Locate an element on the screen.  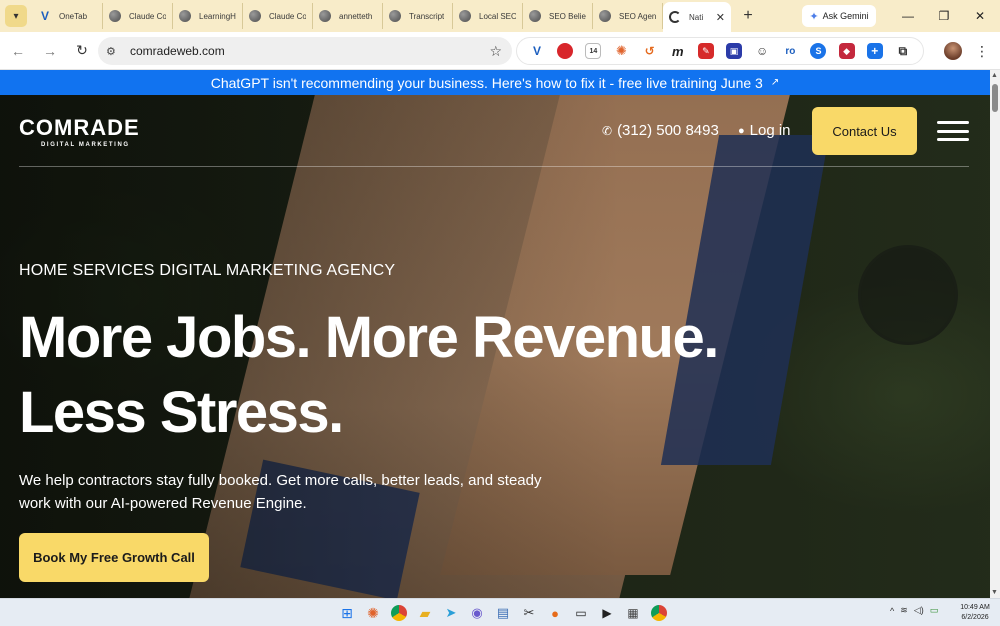
page-scrollbar: ▲ ▼ is located at coordinates (995, 334).